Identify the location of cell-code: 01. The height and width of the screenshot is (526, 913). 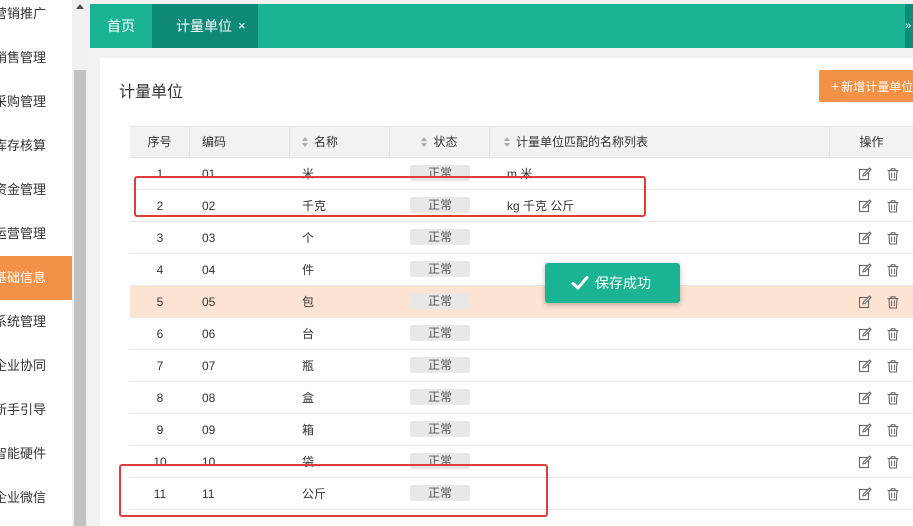
(209, 174).